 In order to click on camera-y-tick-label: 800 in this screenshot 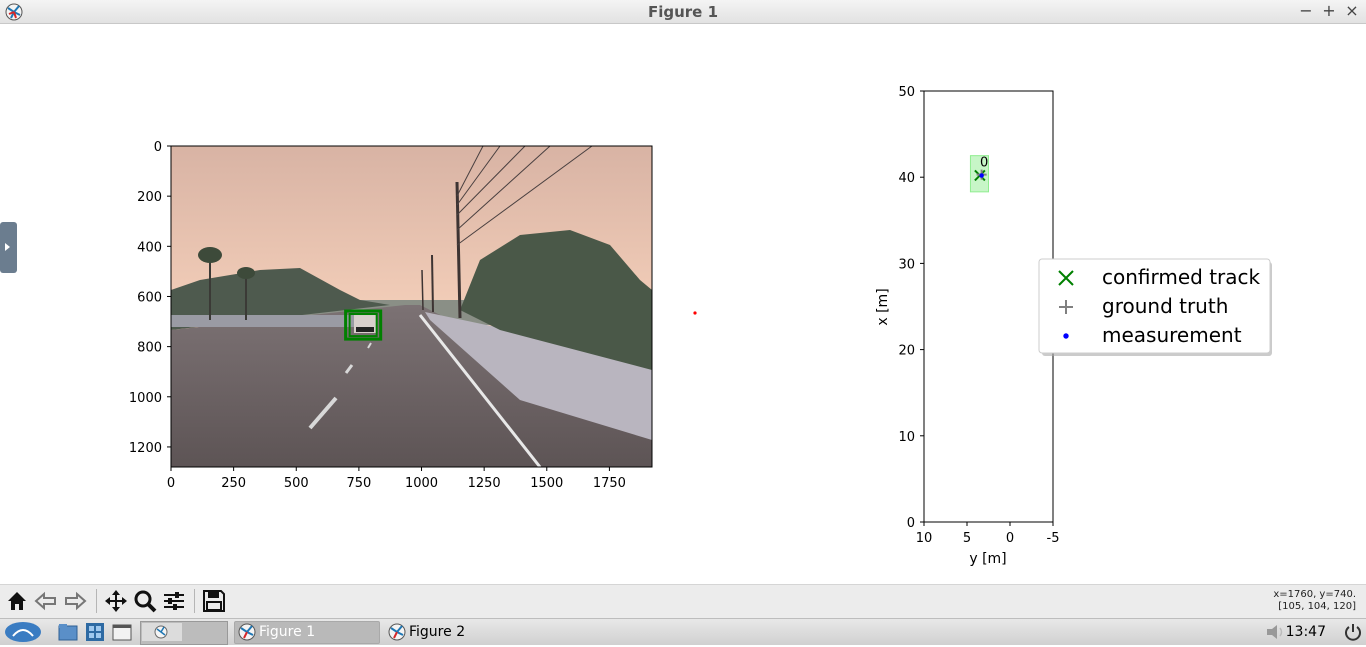, I will do `click(149, 348)`.